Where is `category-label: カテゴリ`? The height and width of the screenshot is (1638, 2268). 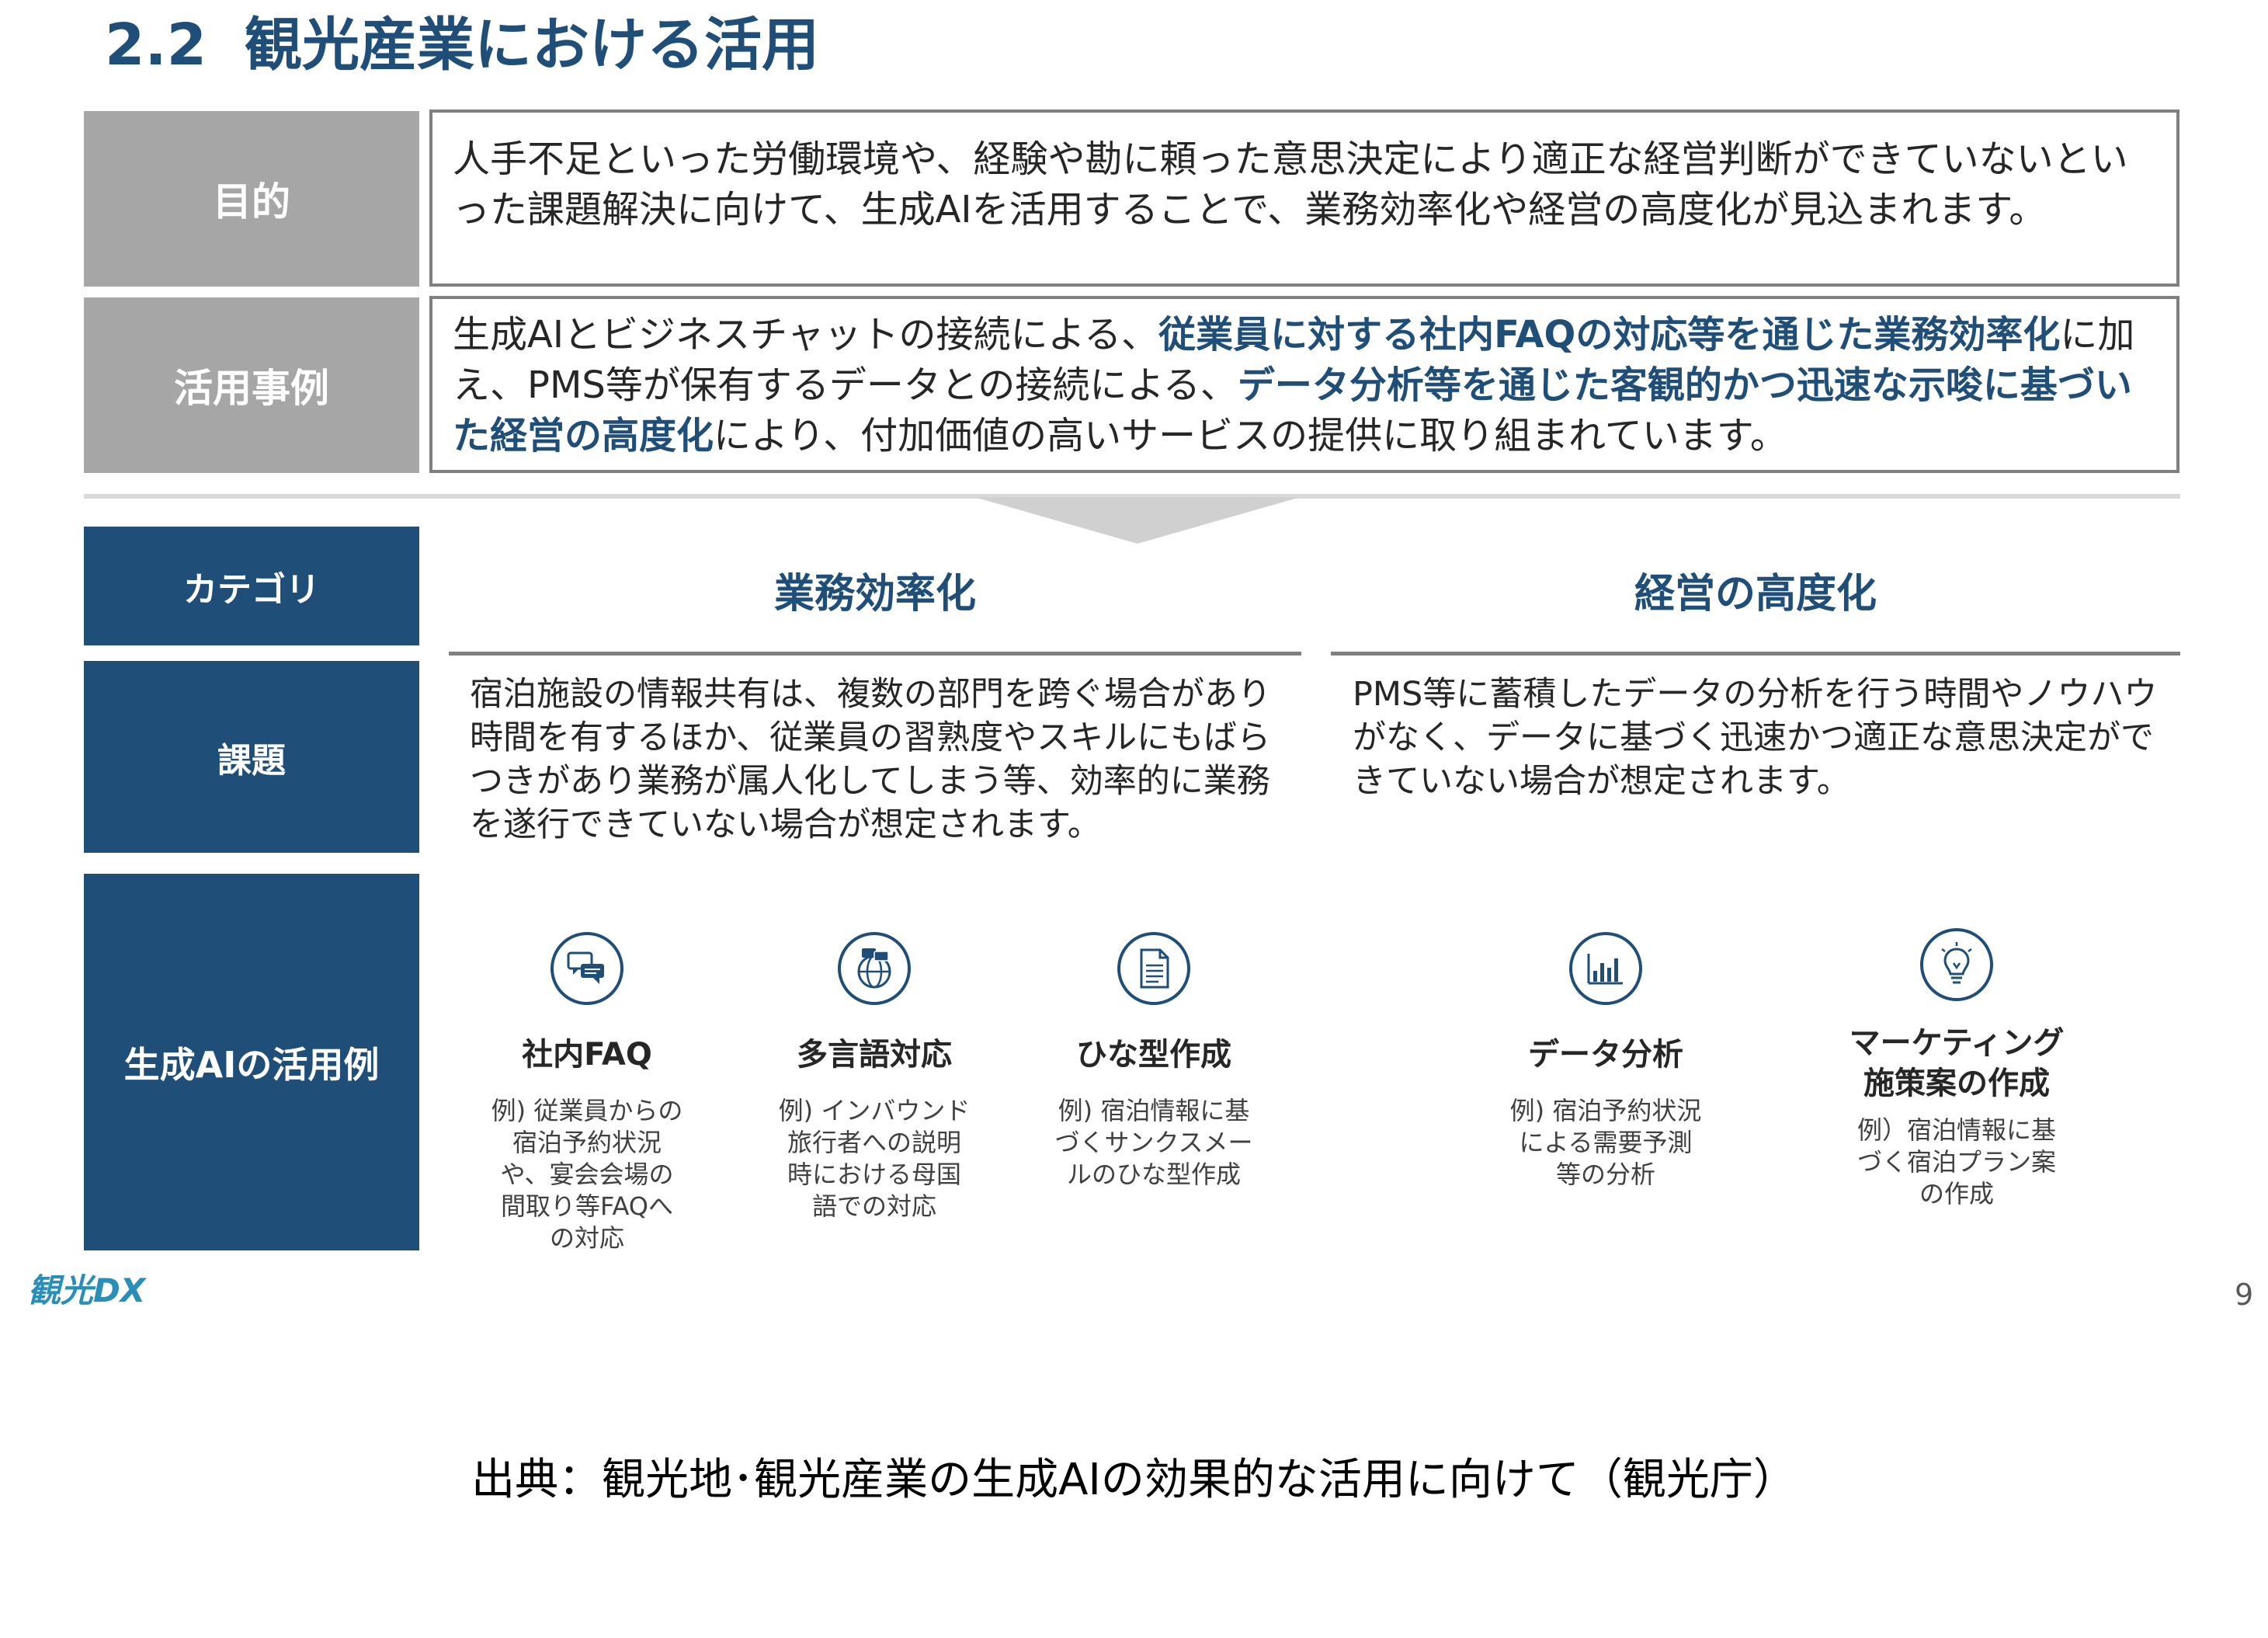
category-label: カテゴリ is located at coordinates (251, 586).